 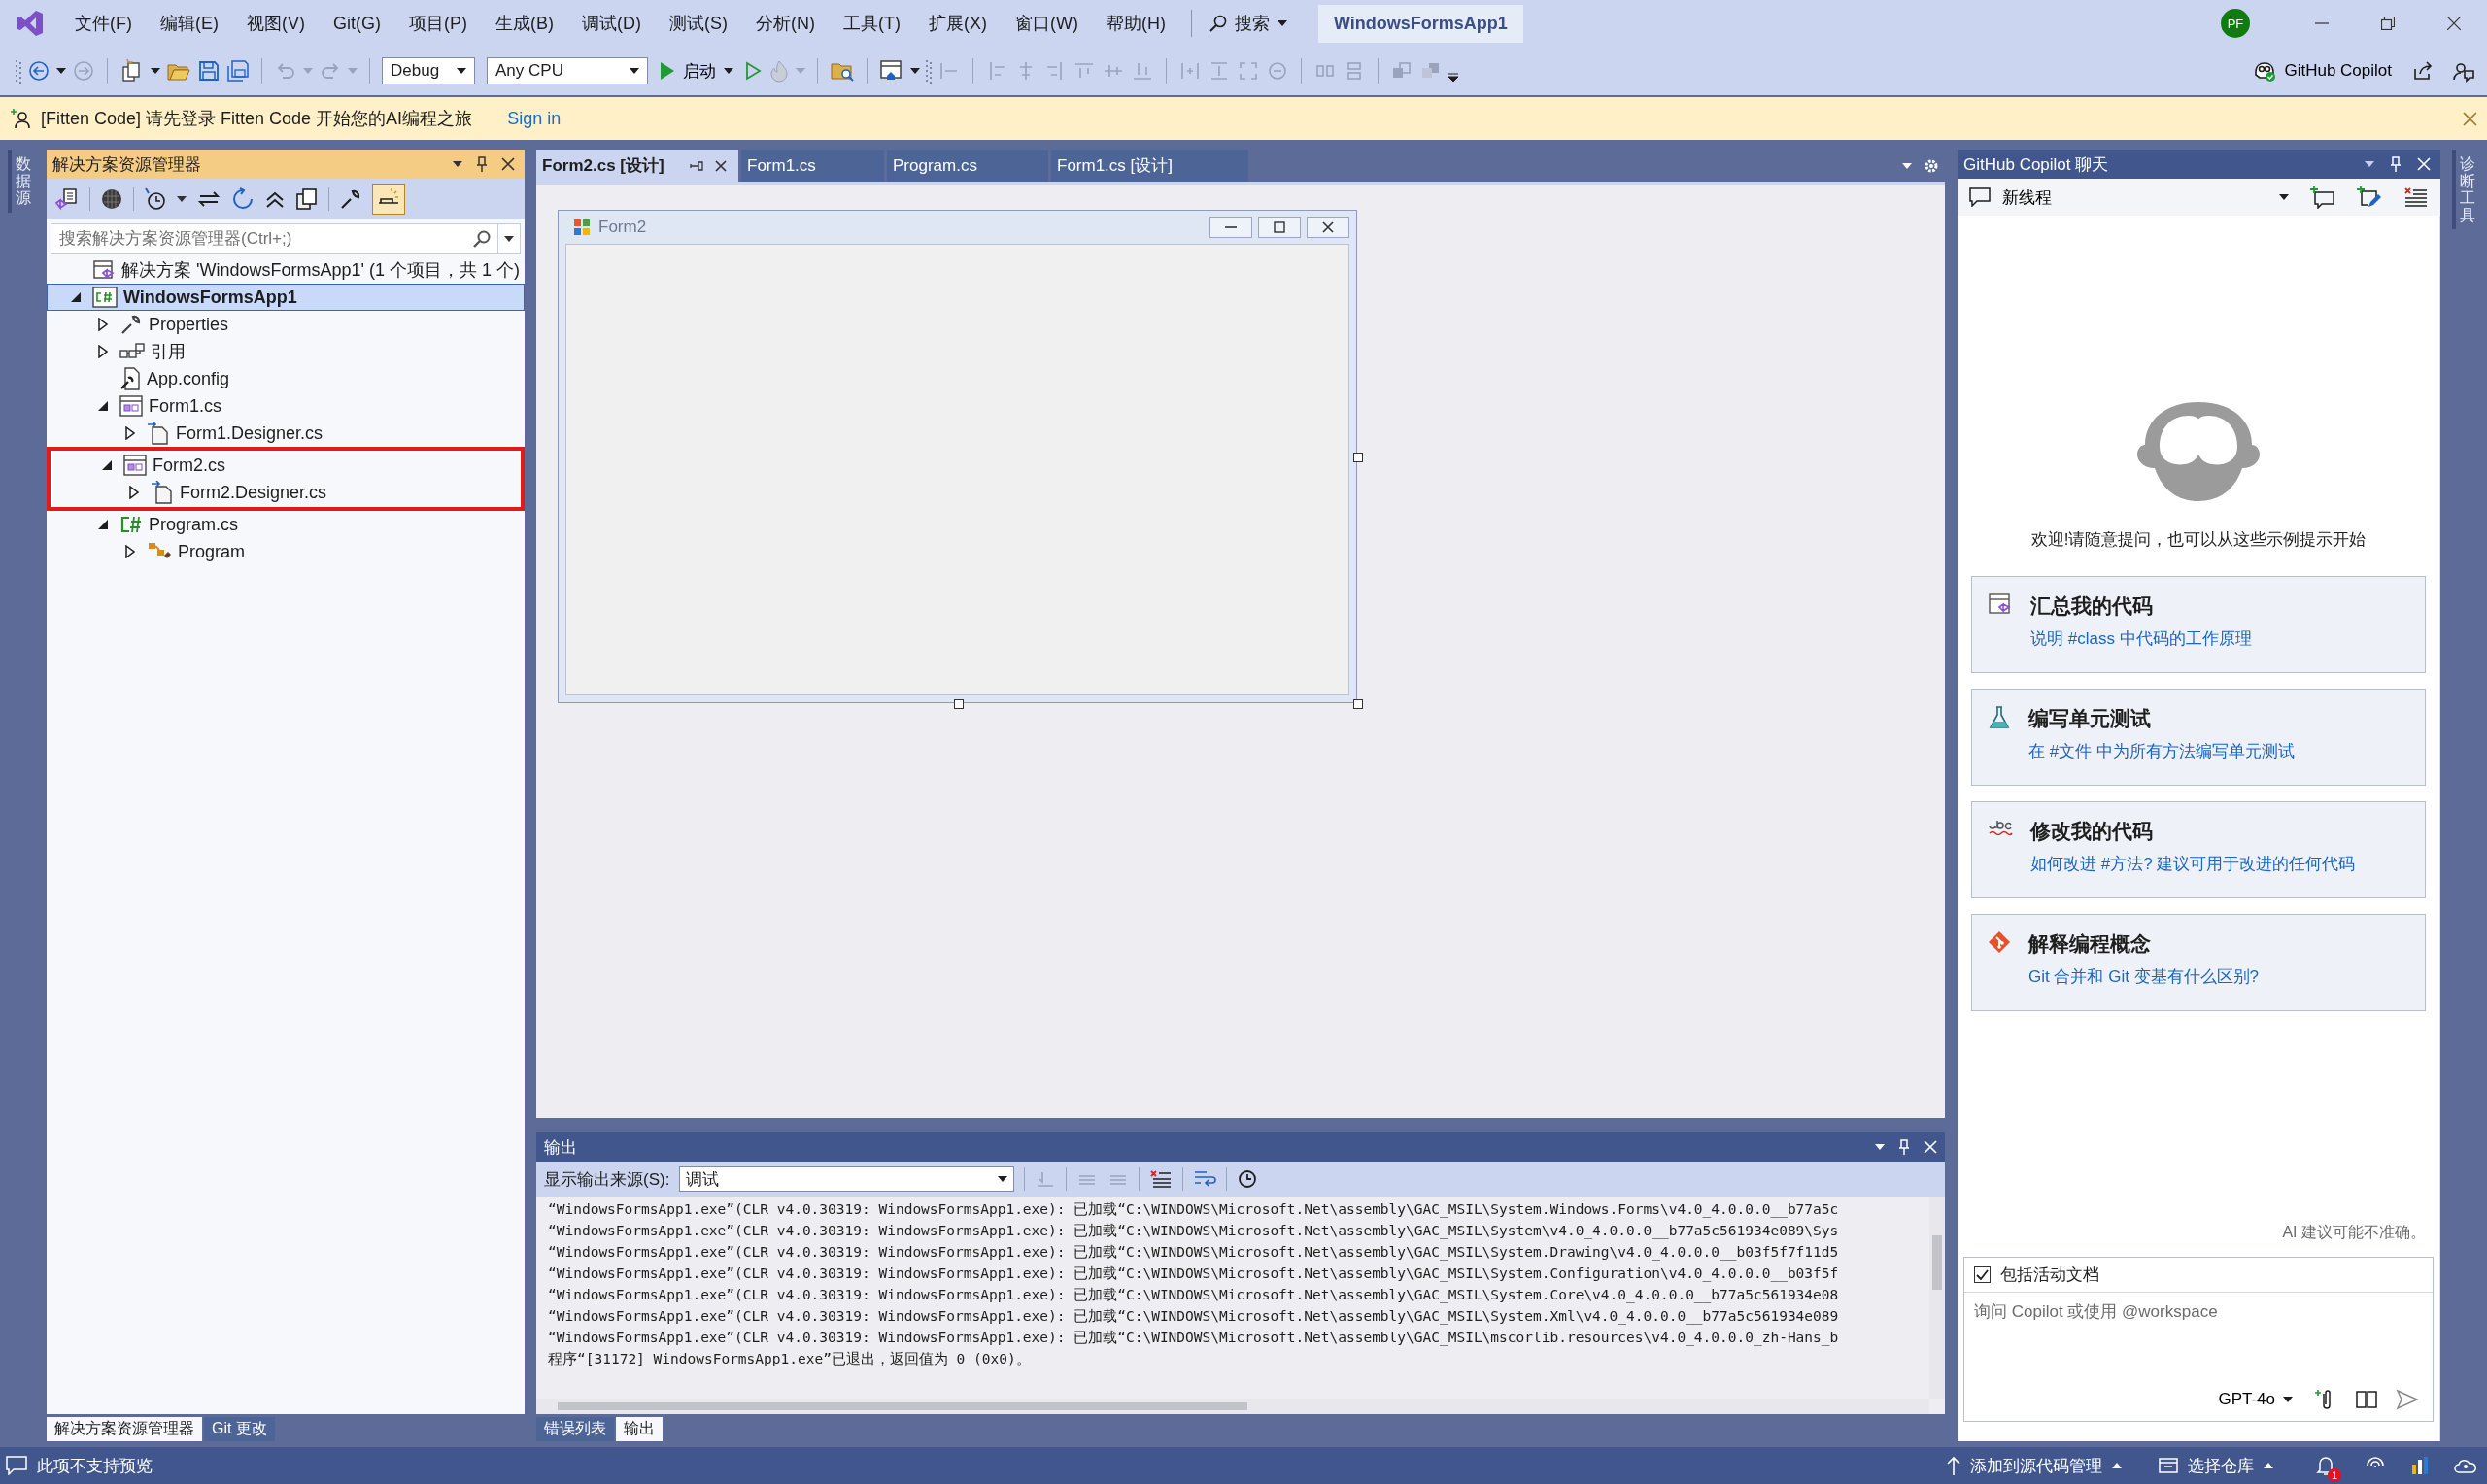 I want to click on tree-item: Form1.Designer.cs, so click(x=286, y=433).